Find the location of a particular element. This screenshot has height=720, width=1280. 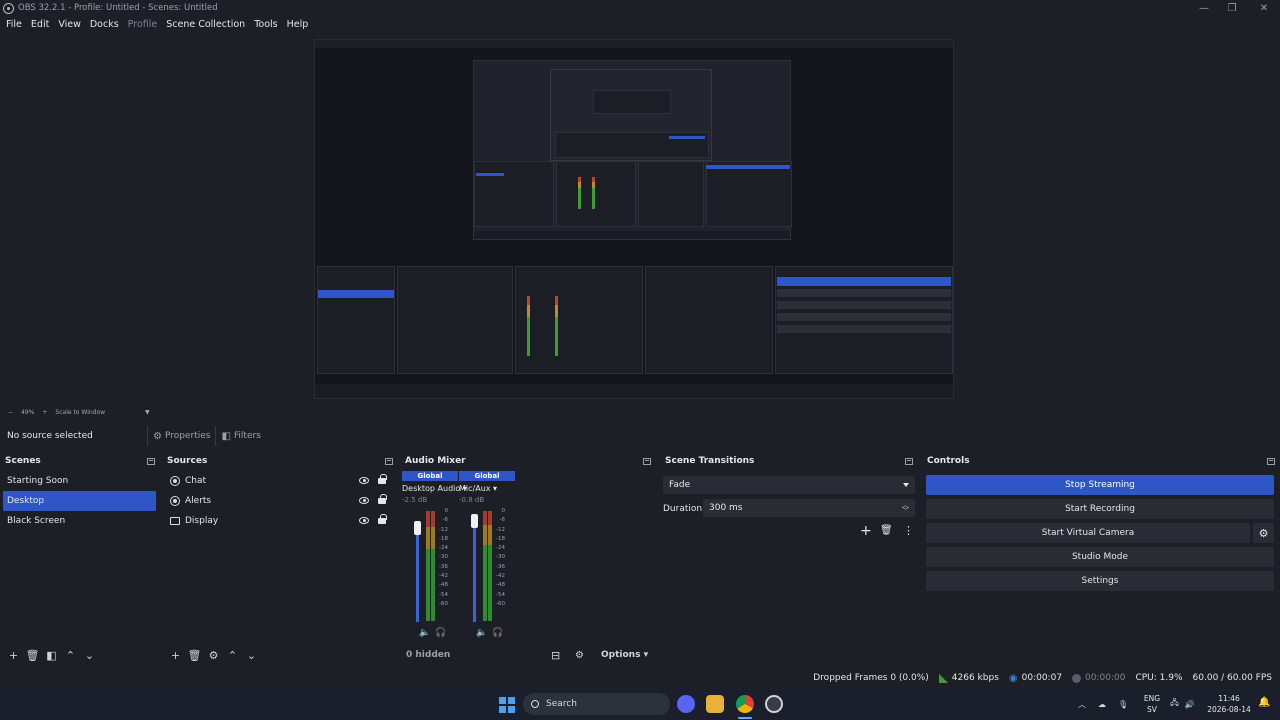

move-source-down-button: ⌄ is located at coordinates (251, 655).